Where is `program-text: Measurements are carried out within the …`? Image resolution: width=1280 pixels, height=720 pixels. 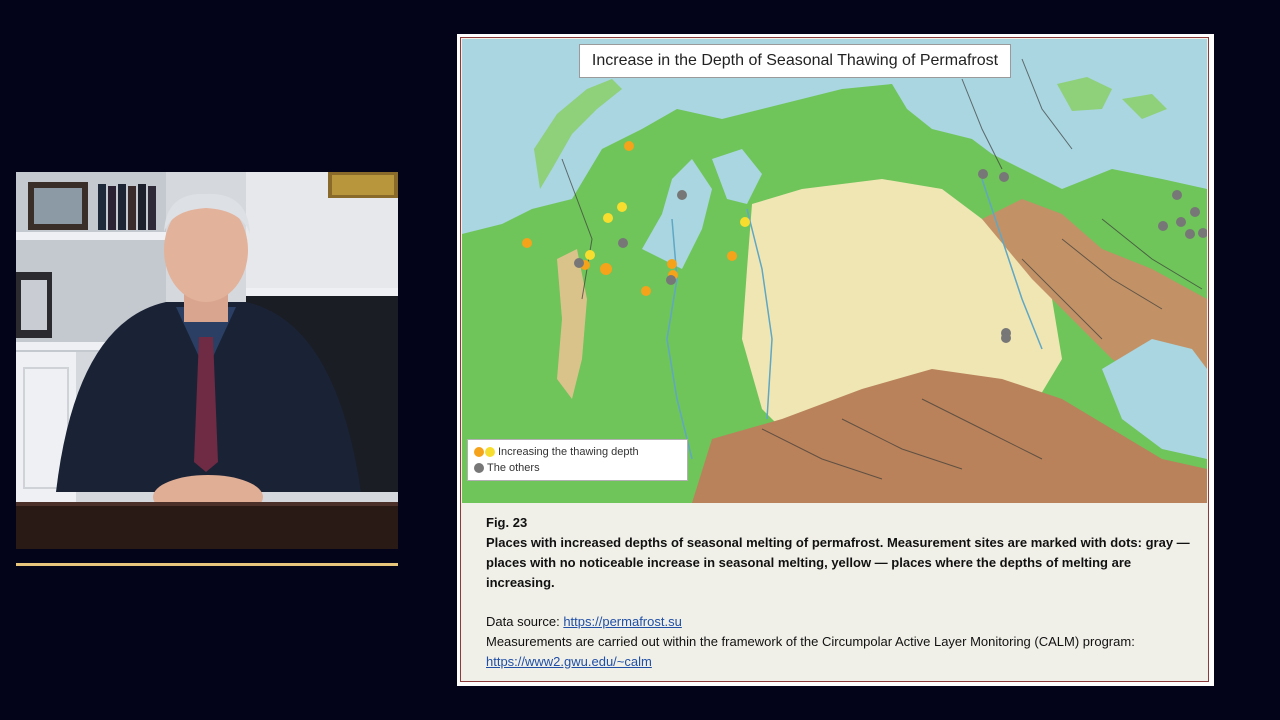 program-text: Measurements are carried out within the … is located at coordinates (810, 641).